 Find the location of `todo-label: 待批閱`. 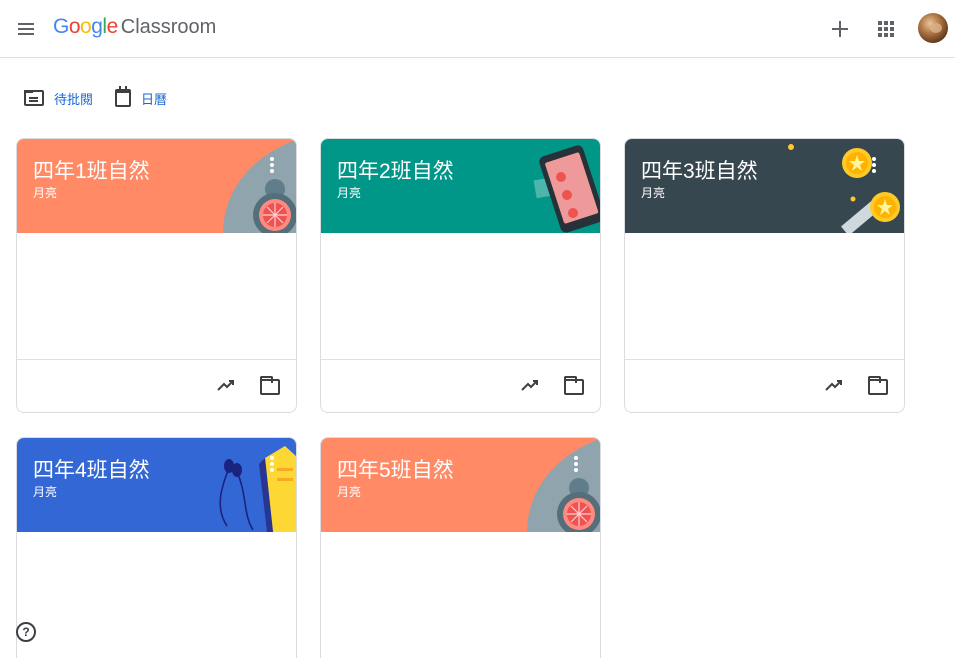

todo-label: 待批閱 is located at coordinates (74, 99).